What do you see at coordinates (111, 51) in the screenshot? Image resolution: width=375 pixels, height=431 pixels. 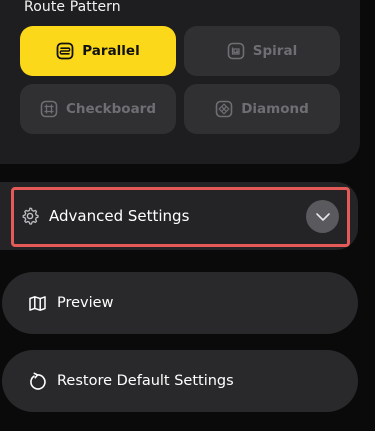 I see `pattern-parallel-label: Parallel` at bounding box center [111, 51].